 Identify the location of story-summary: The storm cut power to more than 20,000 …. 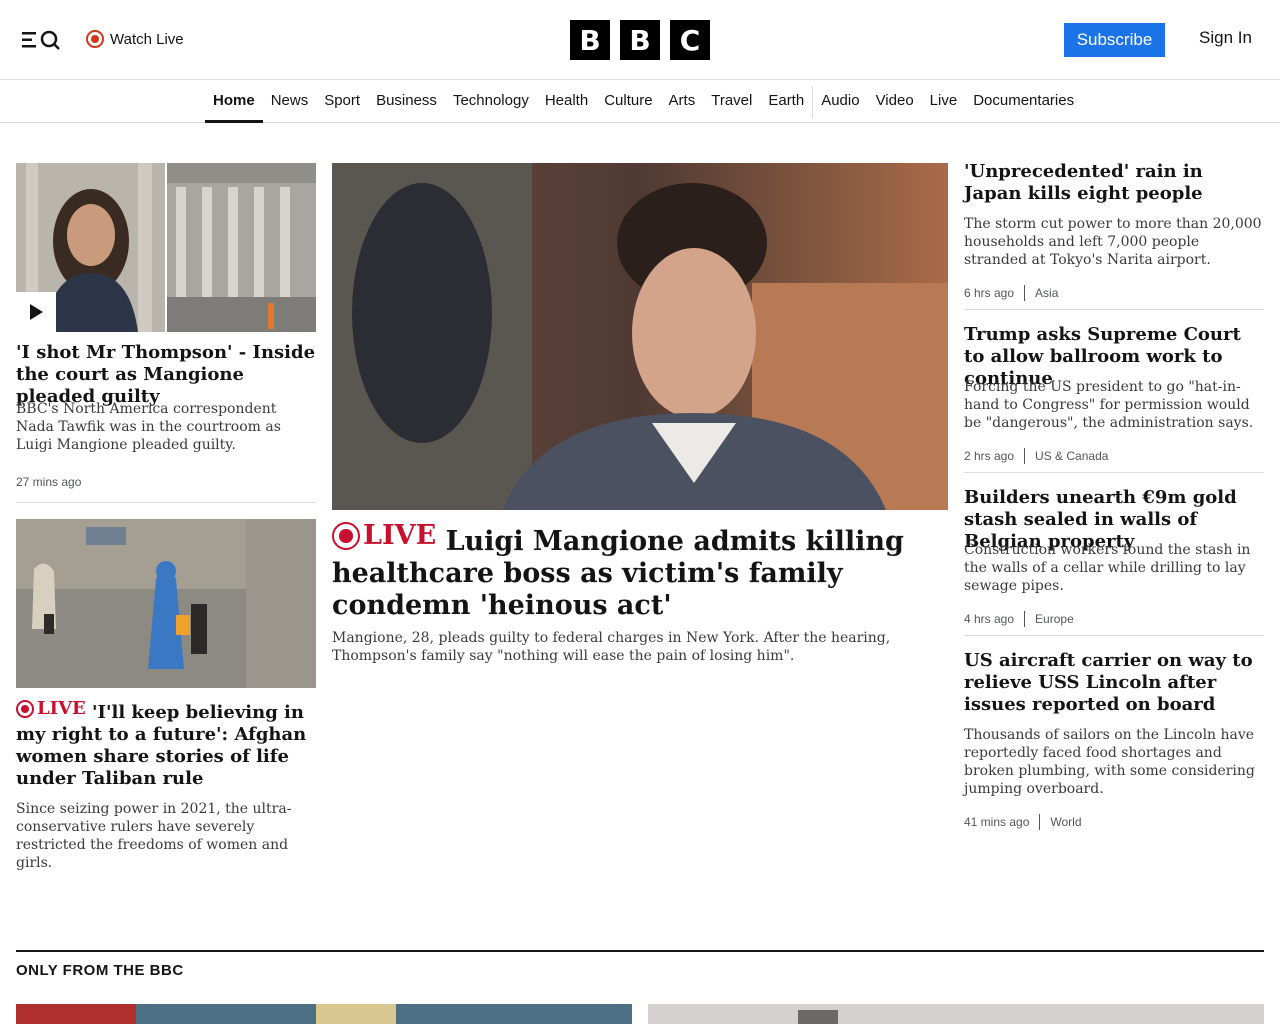
(1113, 242).